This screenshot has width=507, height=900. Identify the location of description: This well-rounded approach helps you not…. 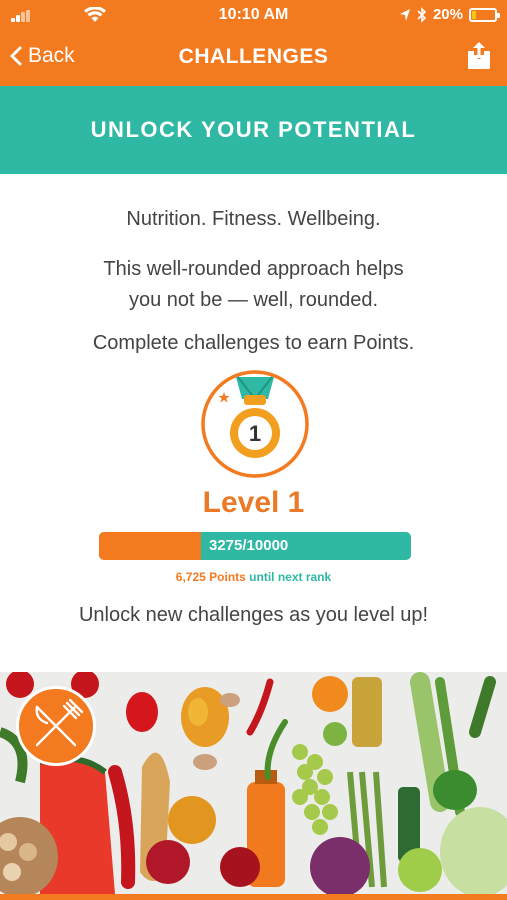
(253, 285).